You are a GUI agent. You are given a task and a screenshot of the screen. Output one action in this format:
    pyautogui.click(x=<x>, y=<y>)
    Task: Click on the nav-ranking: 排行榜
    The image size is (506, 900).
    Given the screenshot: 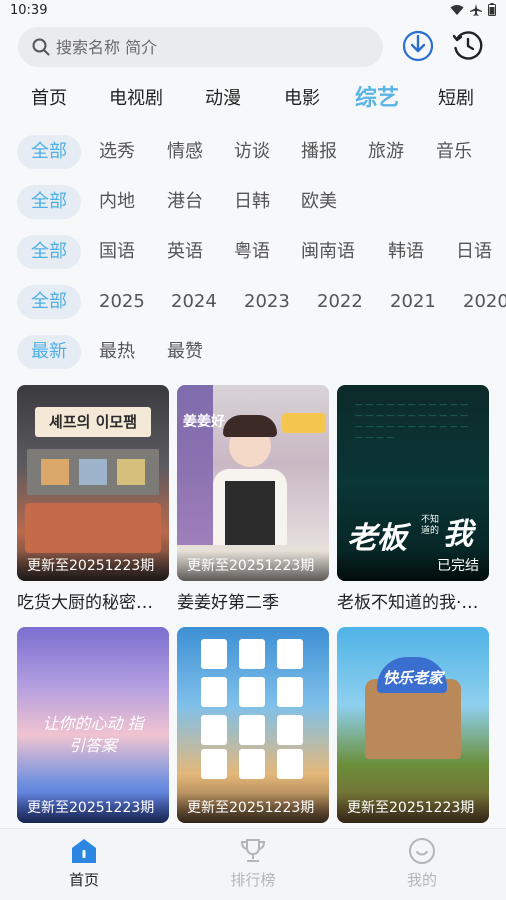 What is the action you would take?
    pyautogui.click(x=253, y=863)
    